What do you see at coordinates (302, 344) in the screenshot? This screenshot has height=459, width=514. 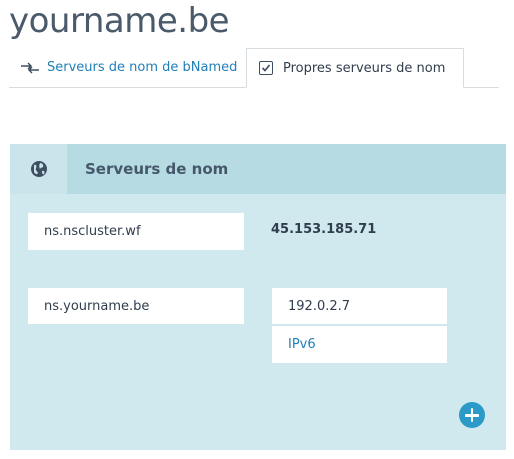 I see `nameserver-2-ipv6-placeholder: IPv6` at bounding box center [302, 344].